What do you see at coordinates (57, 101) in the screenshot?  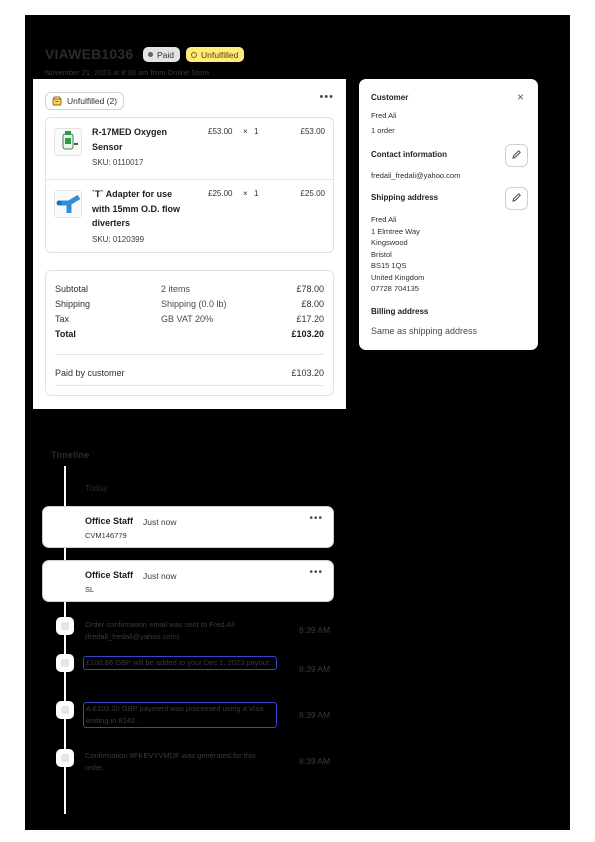 I see `package-icon` at bounding box center [57, 101].